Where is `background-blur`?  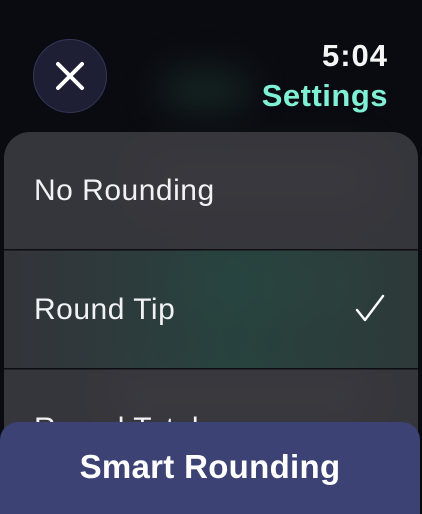 background-blur is located at coordinates (205, 90).